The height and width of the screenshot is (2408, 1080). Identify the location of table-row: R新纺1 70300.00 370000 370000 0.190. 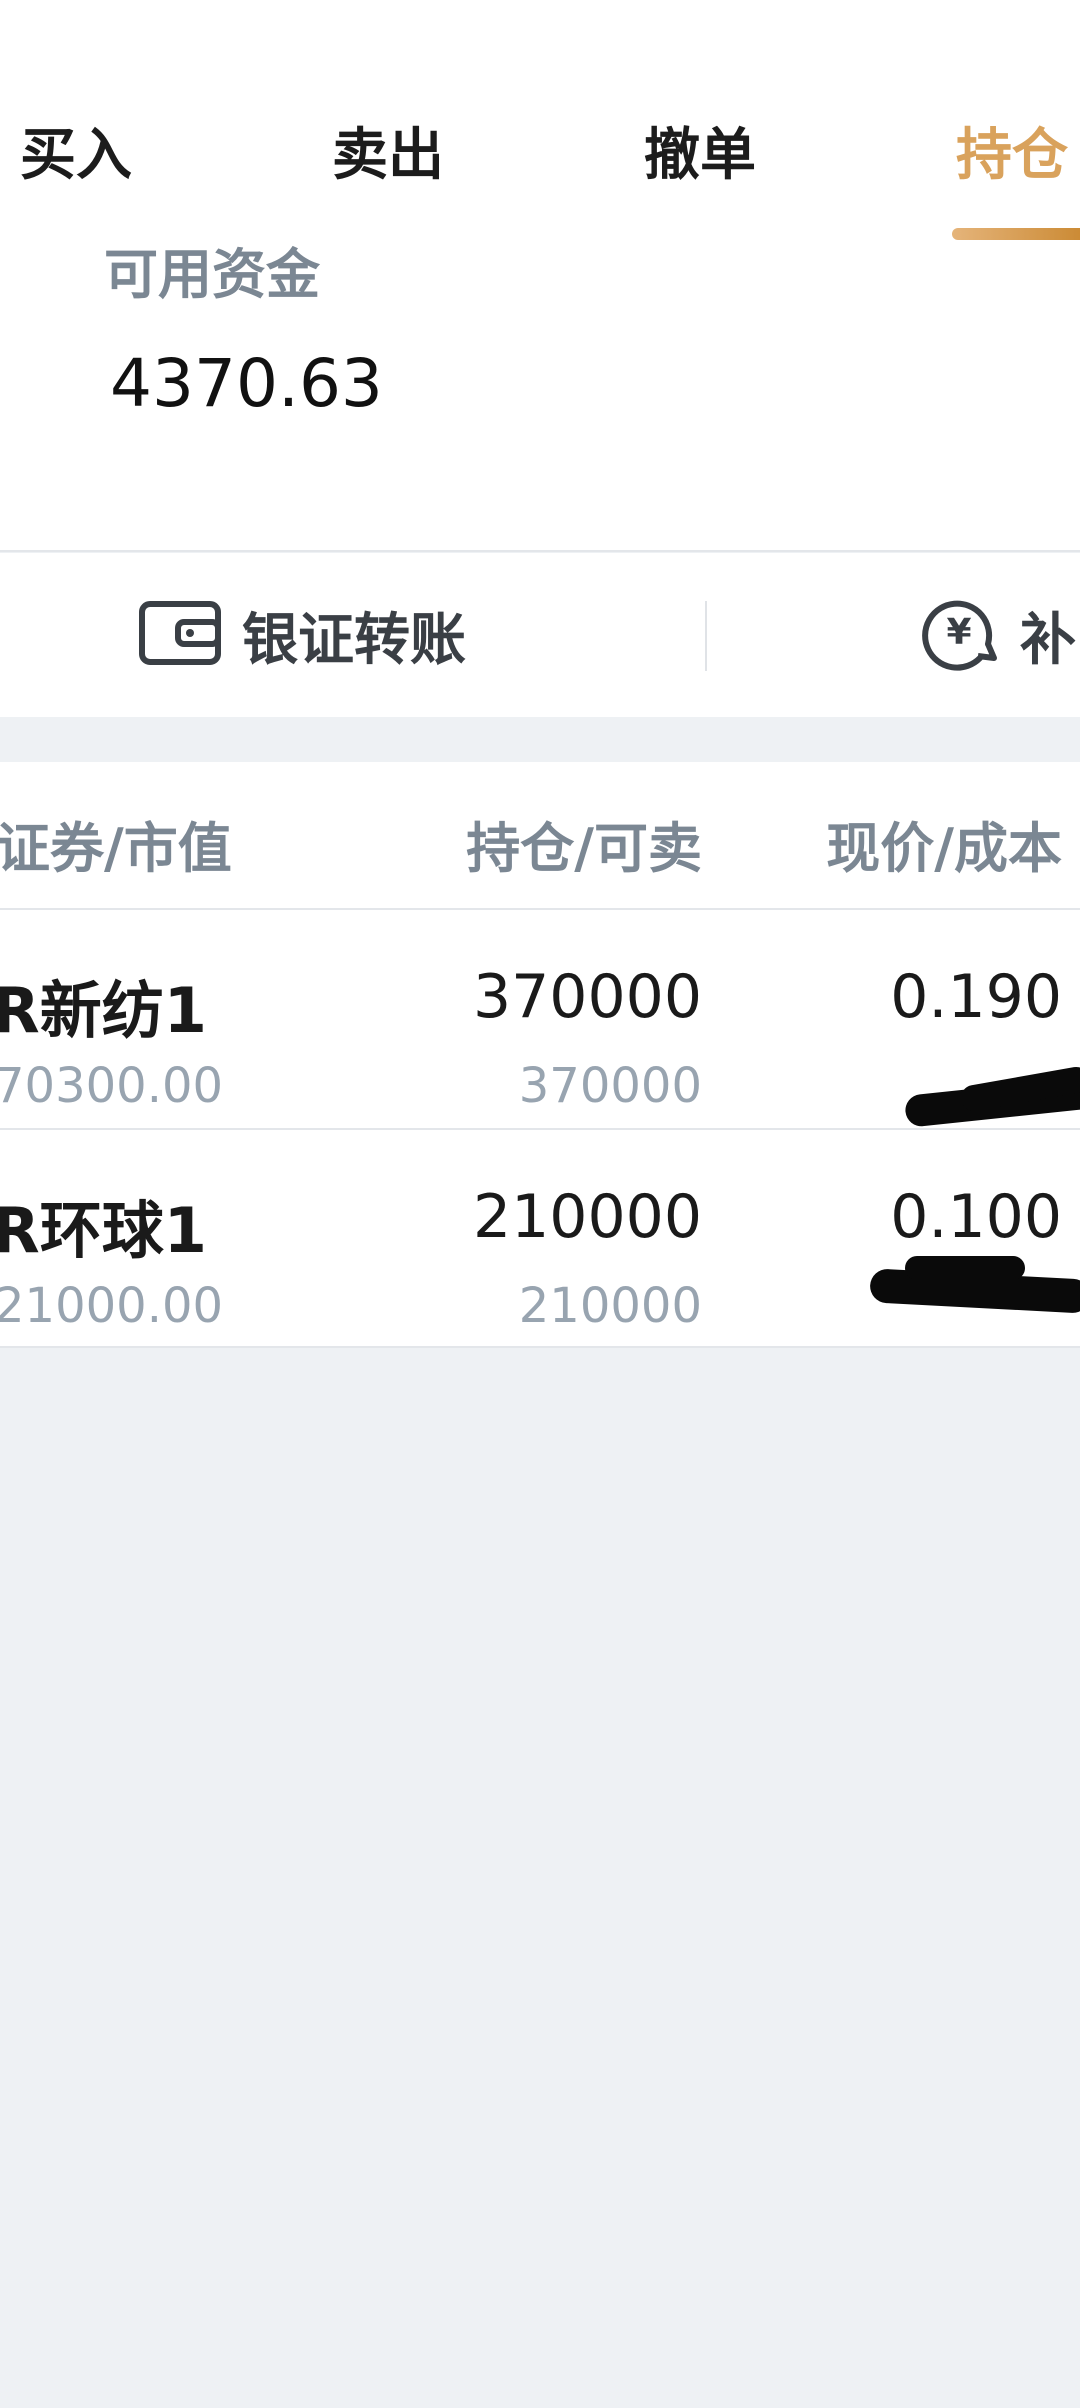
(540, 1019).